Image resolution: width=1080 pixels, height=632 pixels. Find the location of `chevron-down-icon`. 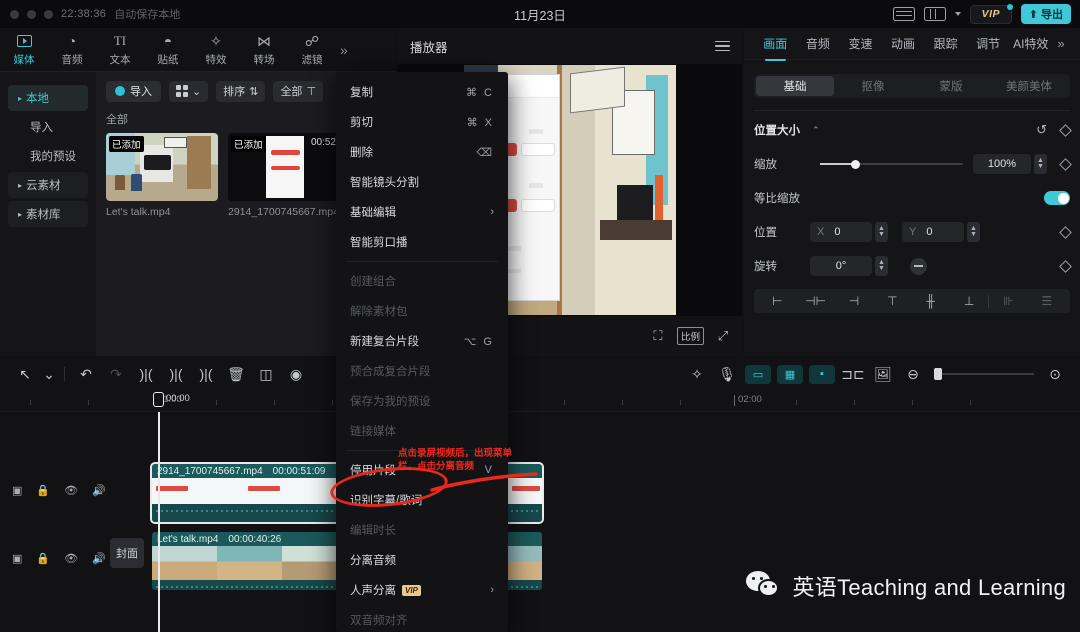

chevron-down-icon is located at coordinates (957, 14).